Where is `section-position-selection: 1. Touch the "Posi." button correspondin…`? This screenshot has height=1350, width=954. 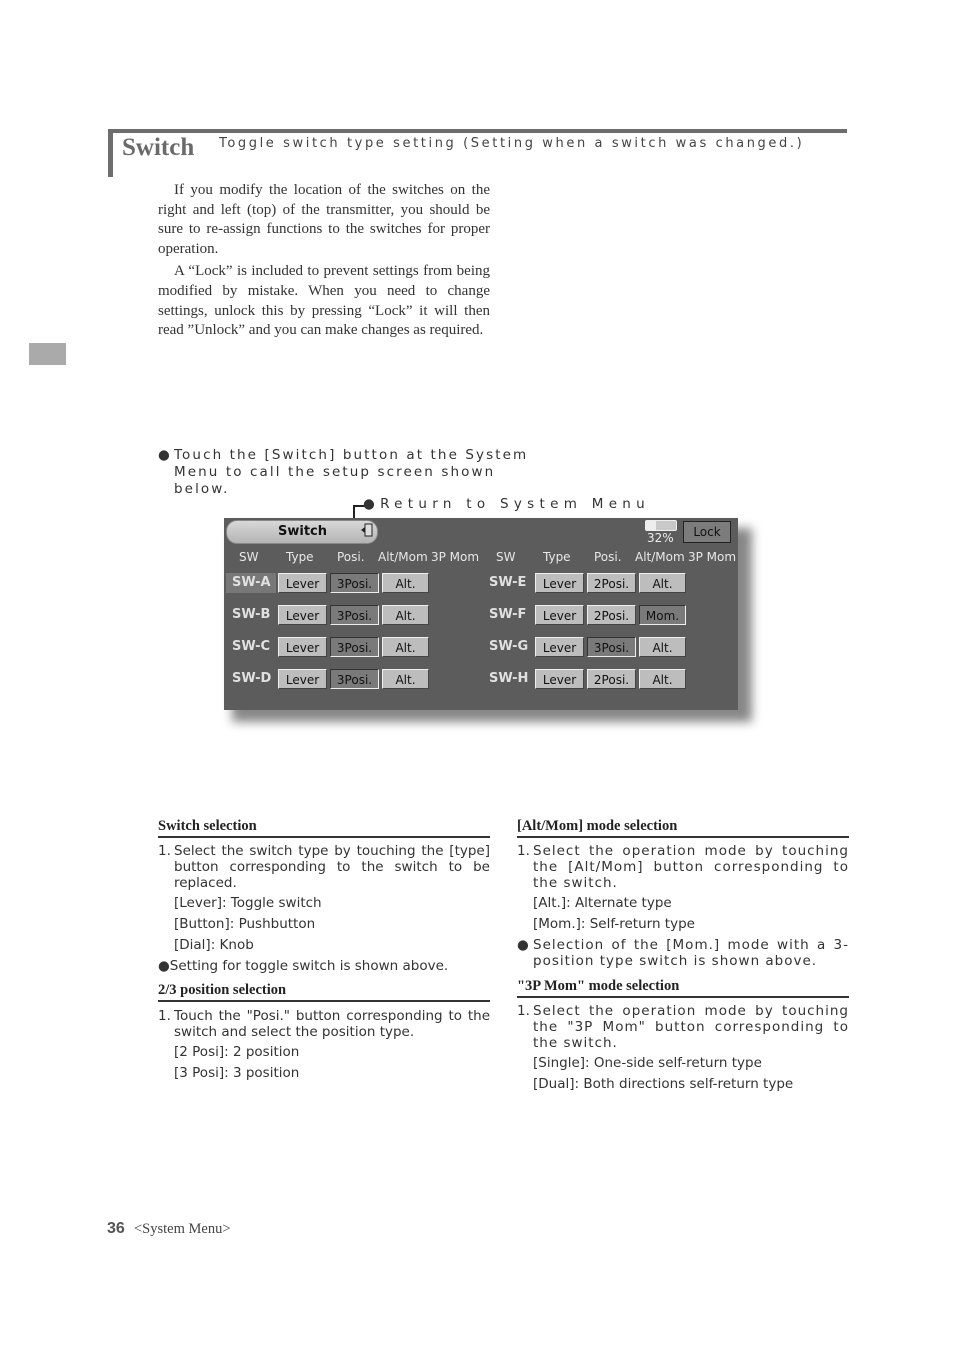
section-position-selection: 1. Touch the "Posi." button correspondin… is located at coordinates (324, 1045).